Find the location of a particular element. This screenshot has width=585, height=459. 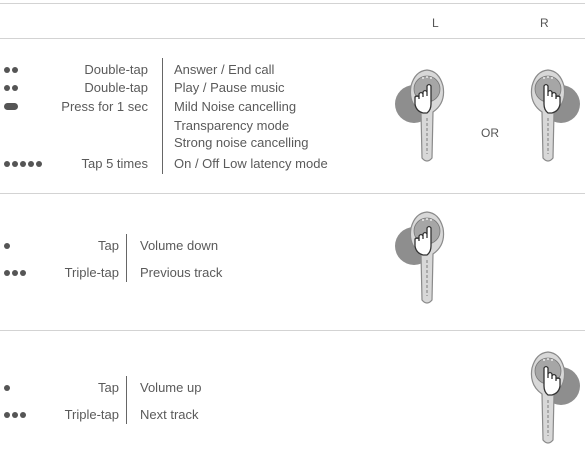

gesture-label: Tap 5 times is located at coordinates (114, 163).